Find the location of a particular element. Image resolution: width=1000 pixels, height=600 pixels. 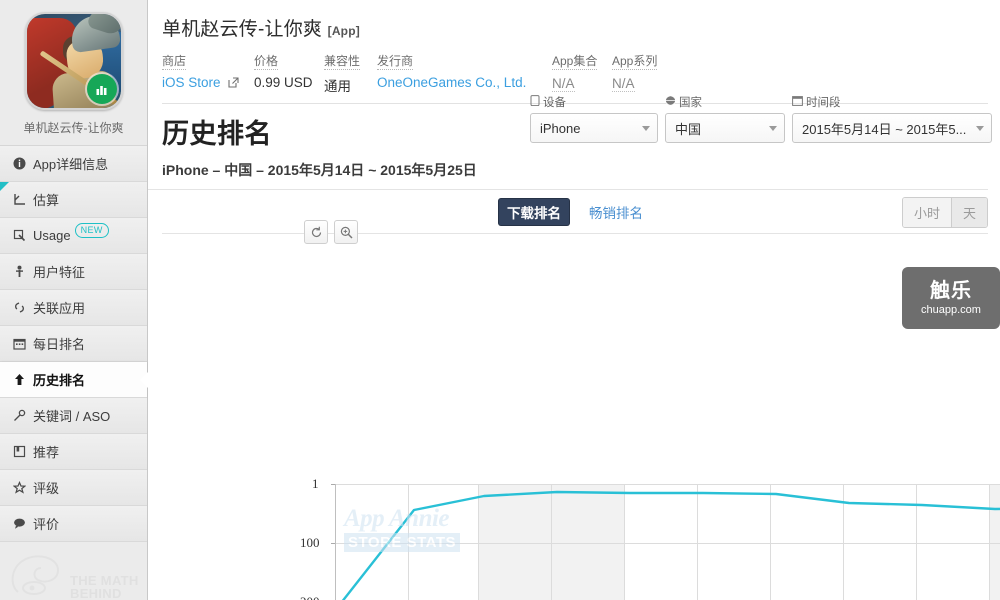

sidebar-item-label: App详细信息 is located at coordinates (71, 164).